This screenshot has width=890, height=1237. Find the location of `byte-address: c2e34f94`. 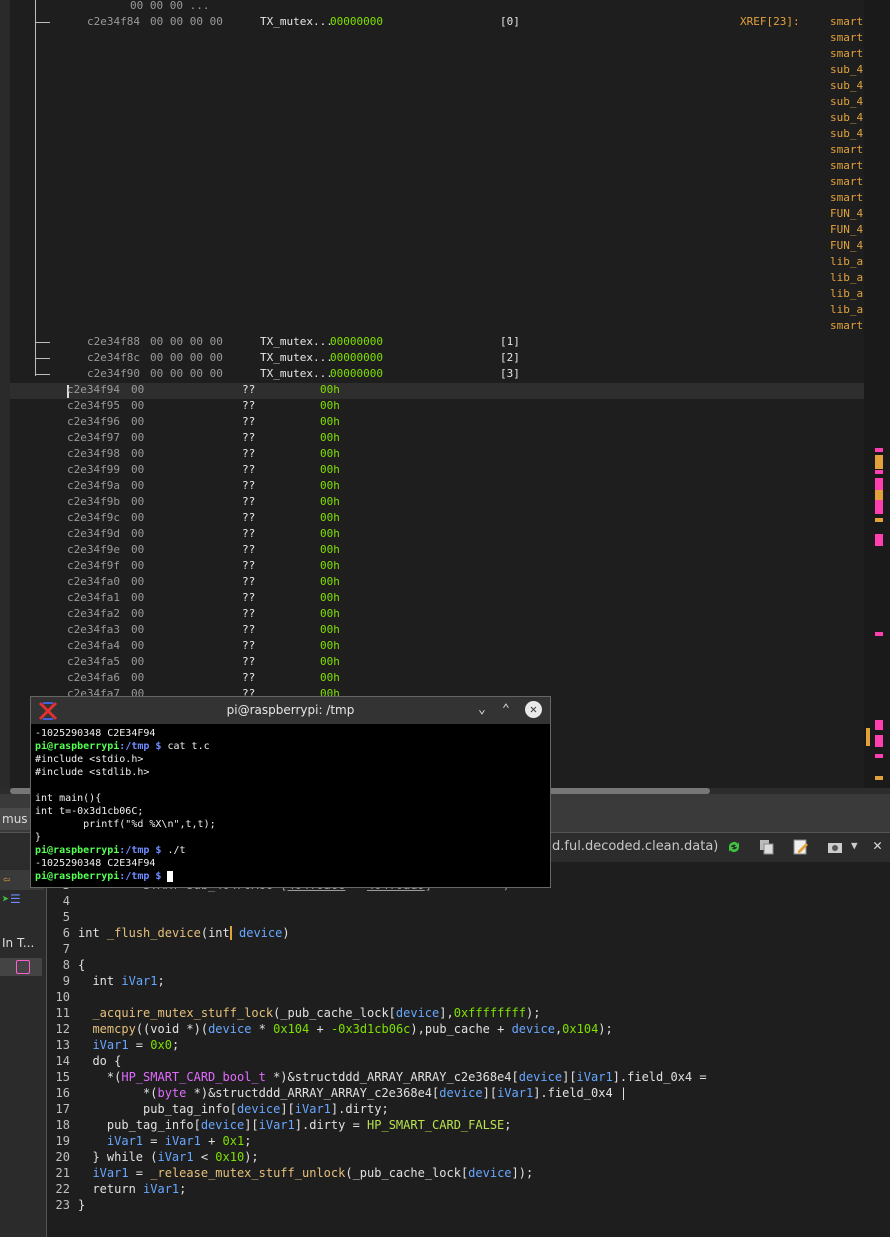

byte-address: c2e34f94 is located at coordinates (93, 389).